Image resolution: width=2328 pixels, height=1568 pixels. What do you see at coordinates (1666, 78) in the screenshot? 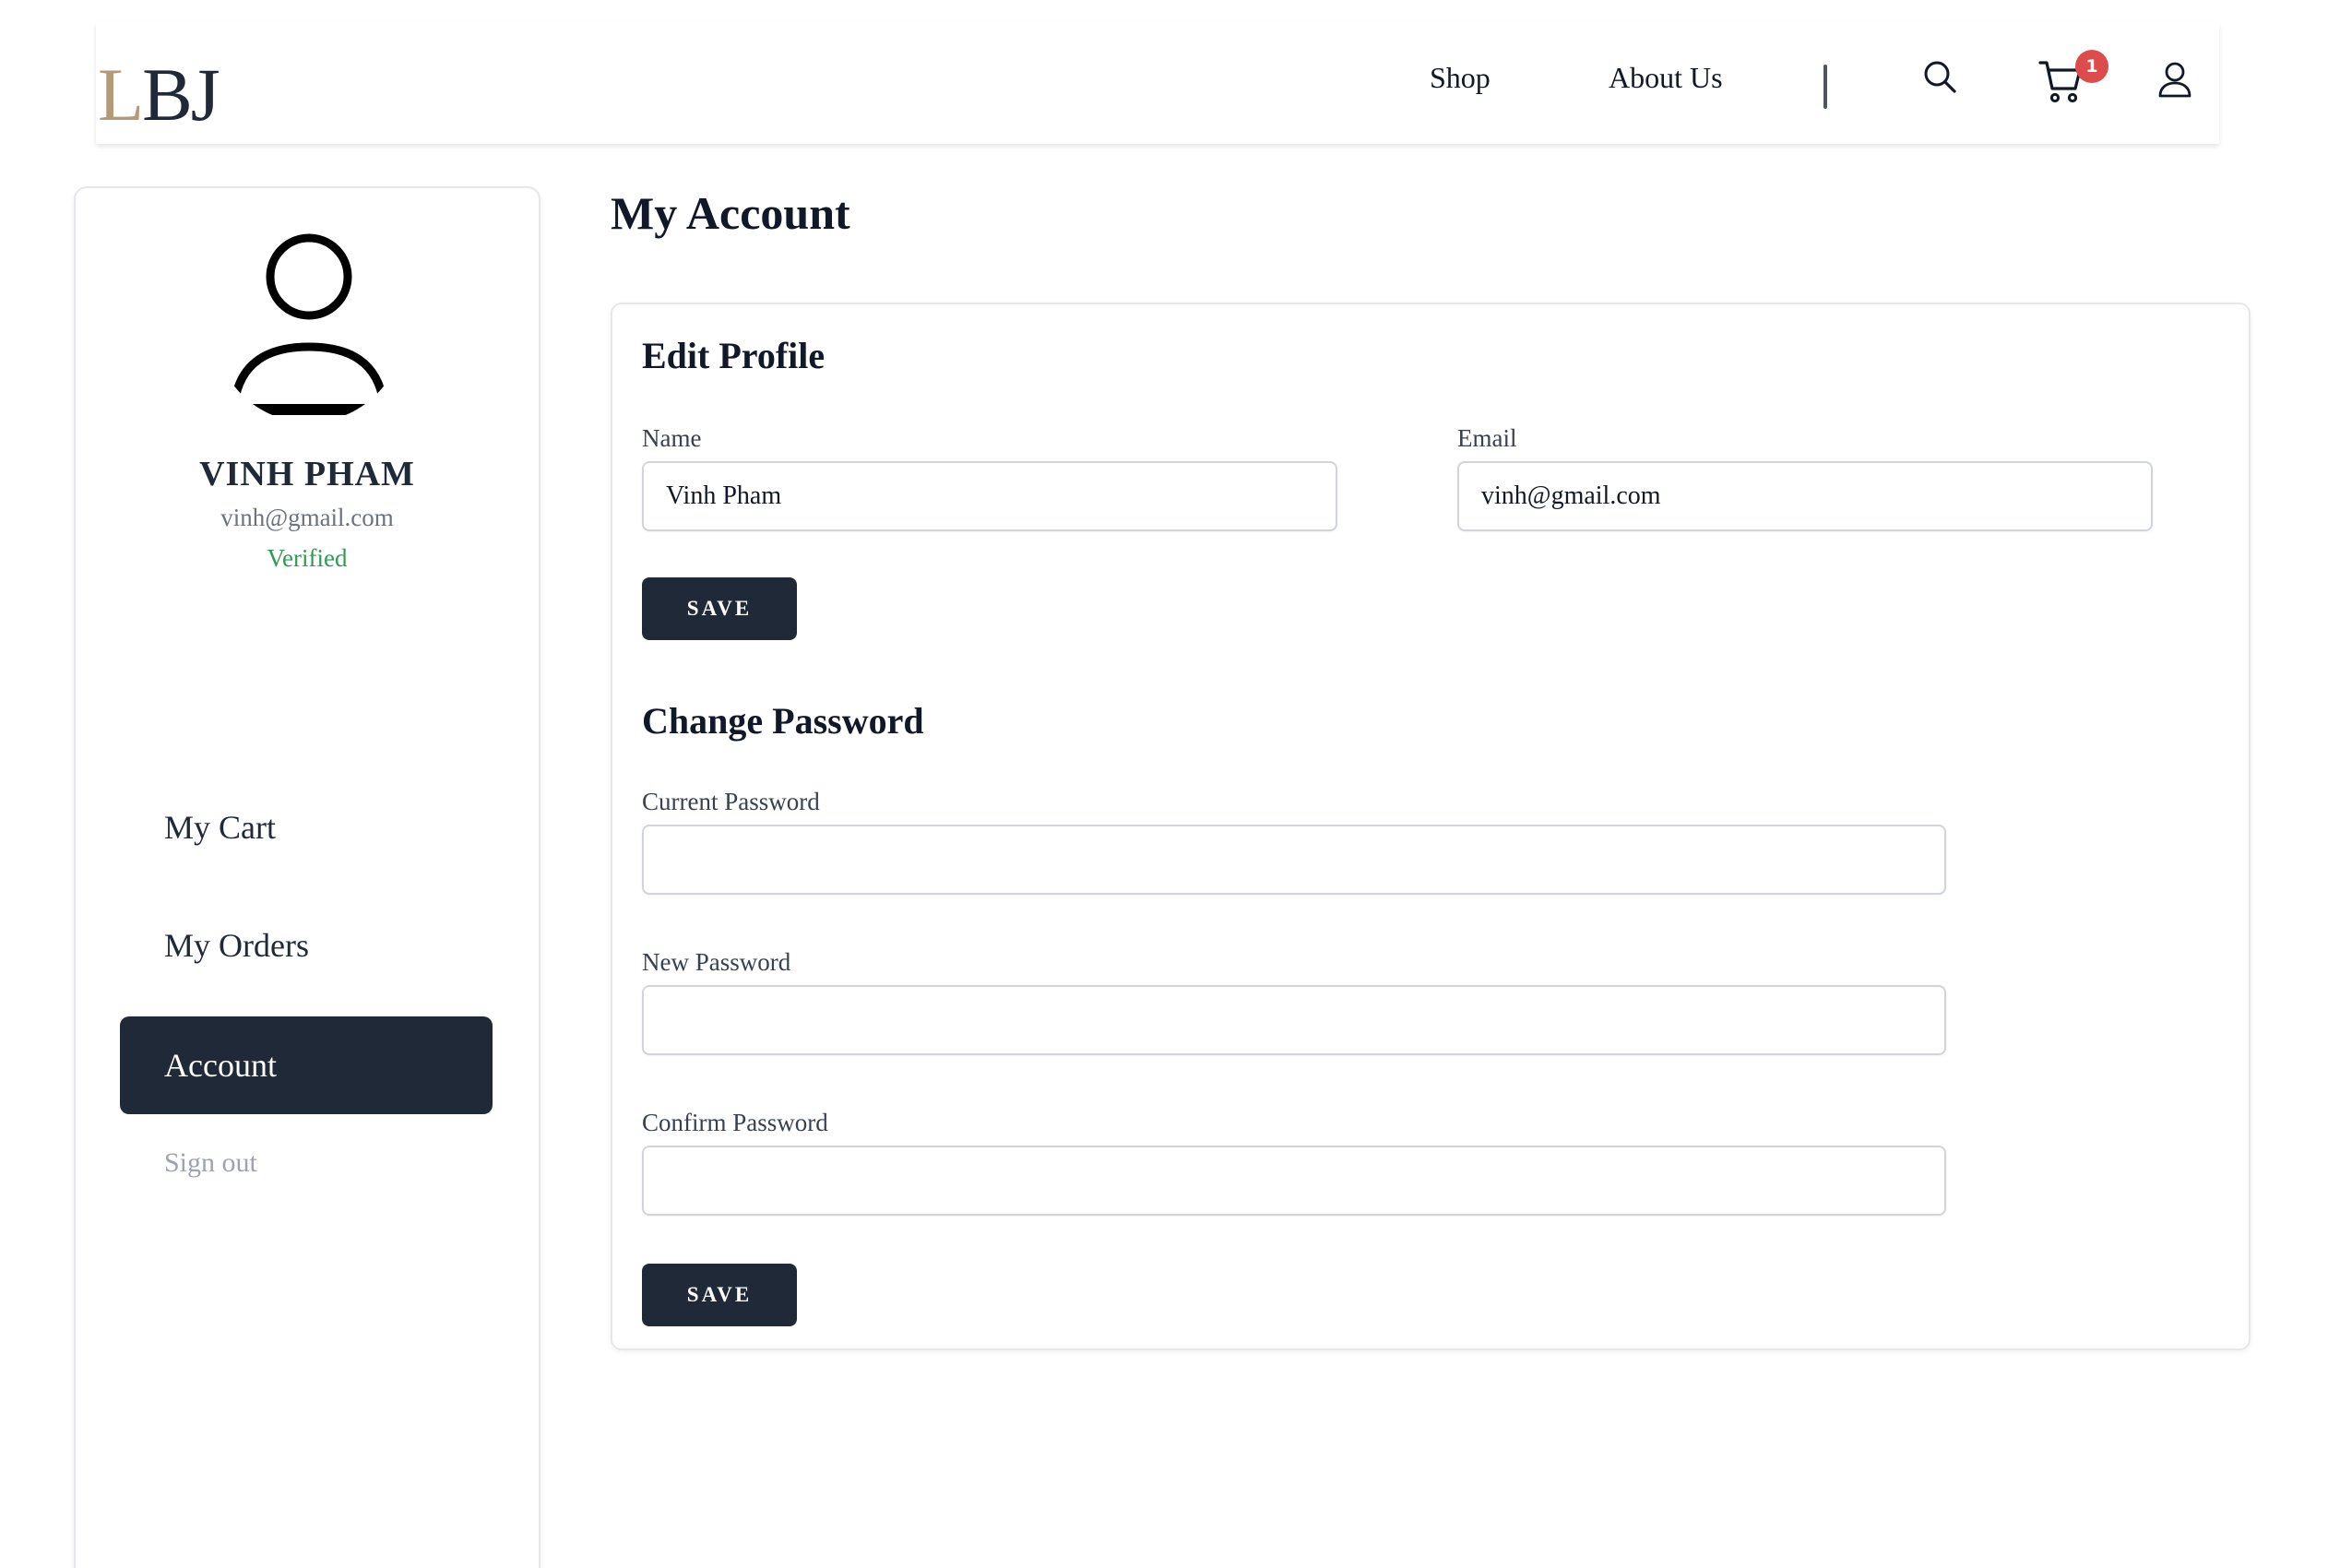
I see `nav-link-about-us: About Us` at bounding box center [1666, 78].